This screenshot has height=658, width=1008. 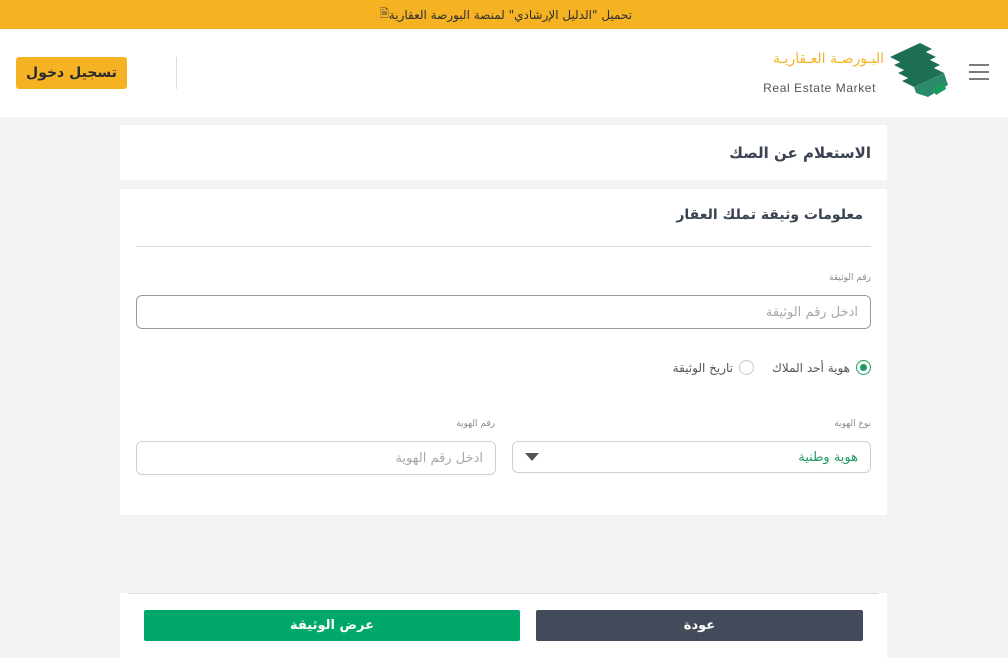 I want to click on real-estate-market-logo-icon, so click(x=919, y=70).